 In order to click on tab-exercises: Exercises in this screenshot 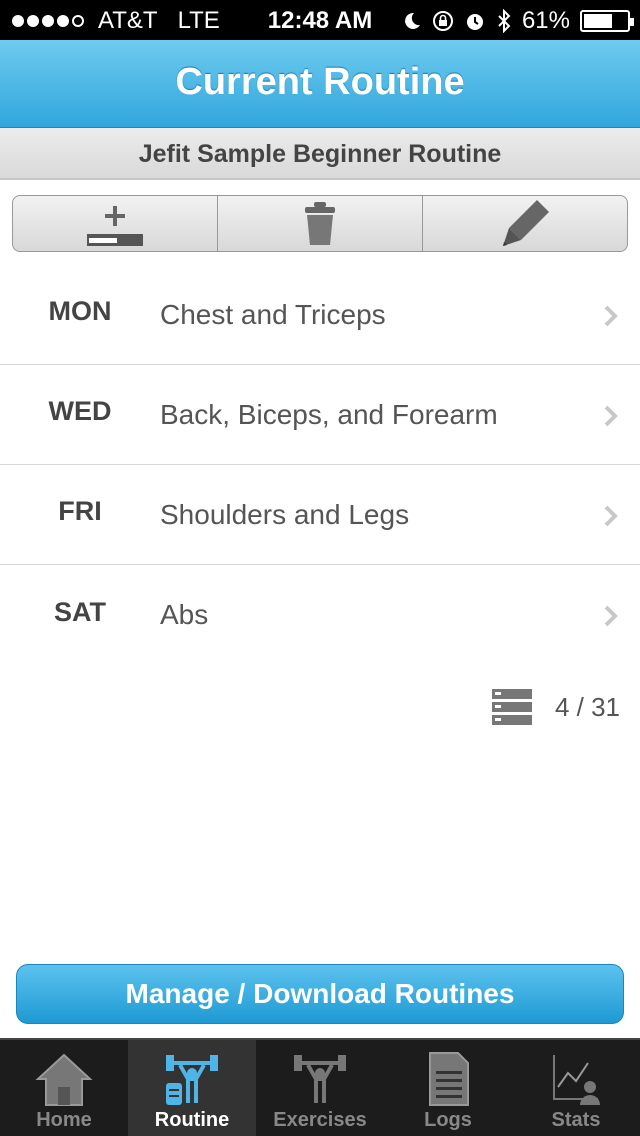, I will do `click(320, 1088)`.